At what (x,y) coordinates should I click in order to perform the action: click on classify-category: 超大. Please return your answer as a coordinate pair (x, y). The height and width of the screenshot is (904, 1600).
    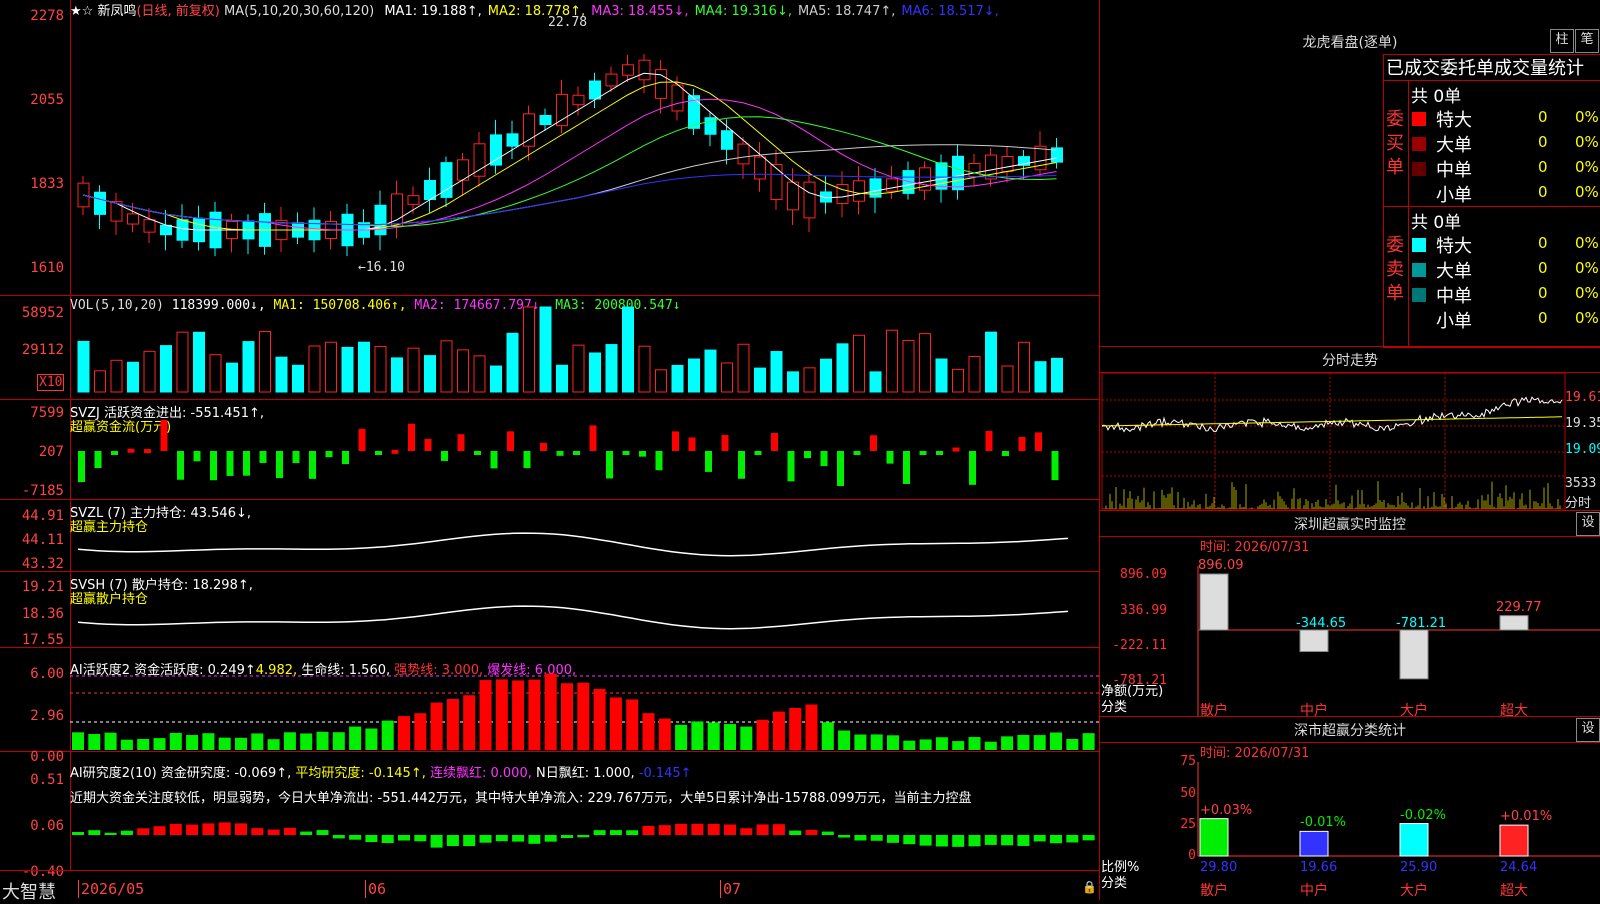
    Looking at the image, I should click on (1514, 891).